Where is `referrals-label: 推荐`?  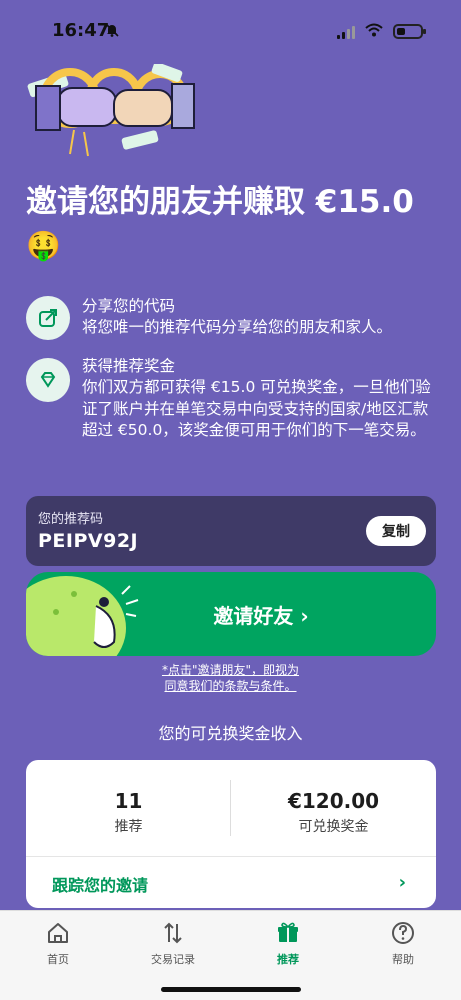 referrals-label: 推荐 is located at coordinates (128, 827).